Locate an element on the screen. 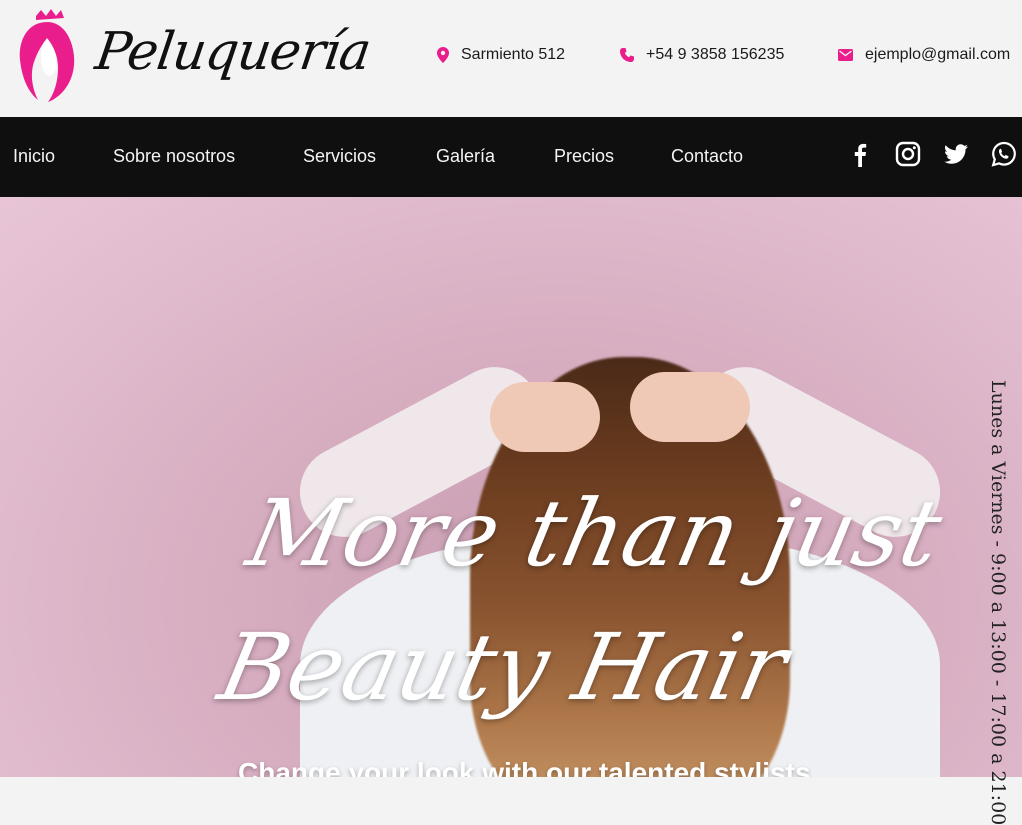 The height and width of the screenshot is (825, 1022). nav-servicios: Servicios is located at coordinates (339, 156).